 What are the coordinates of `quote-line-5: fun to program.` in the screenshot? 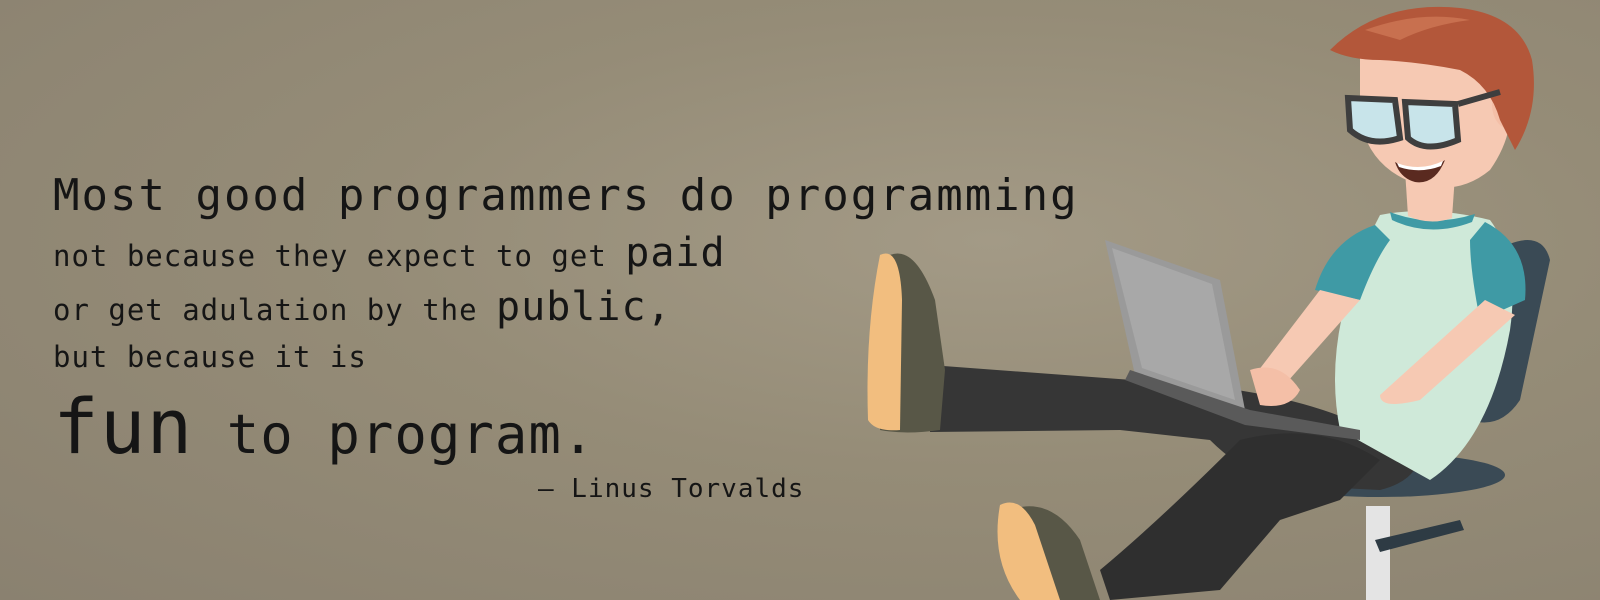 It's located at (324, 426).